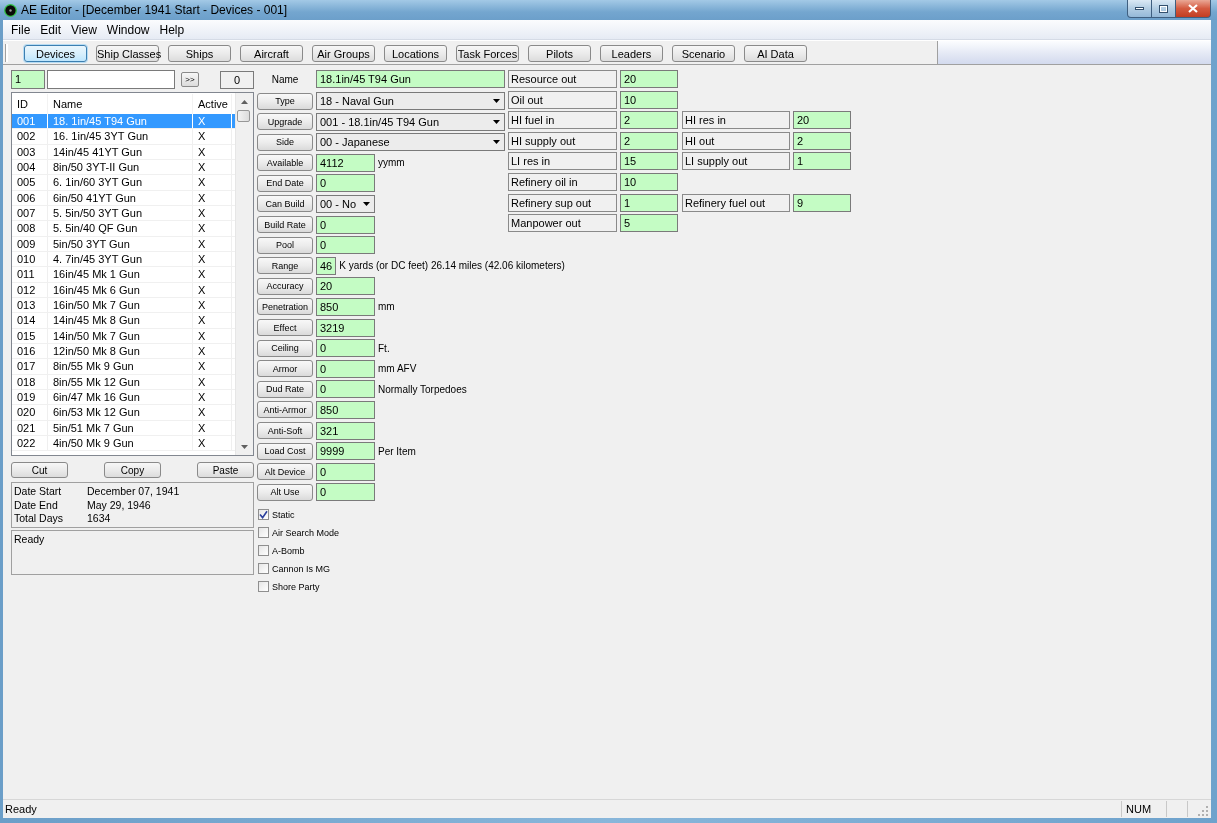  What do you see at coordinates (51, 29) in the screenshot?
I see `menu-item: Edit` at bounding box center [51, 29].